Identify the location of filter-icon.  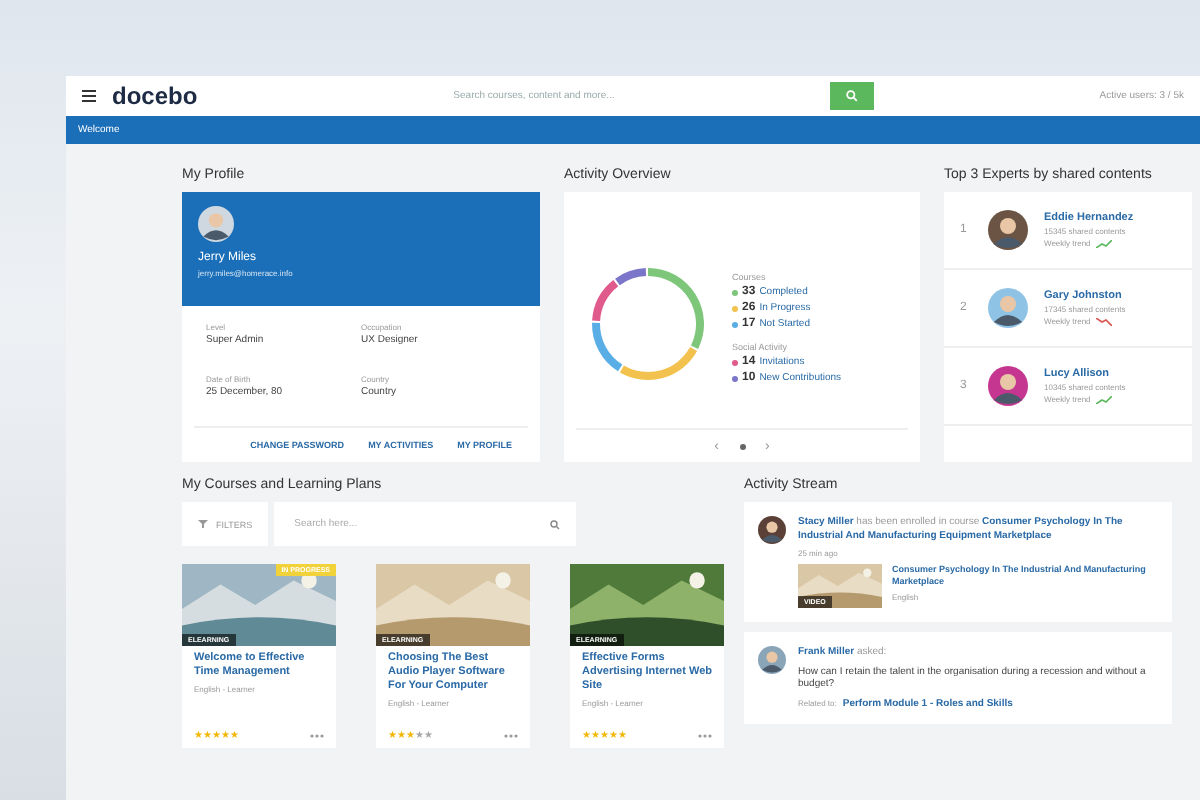
(203, 524).